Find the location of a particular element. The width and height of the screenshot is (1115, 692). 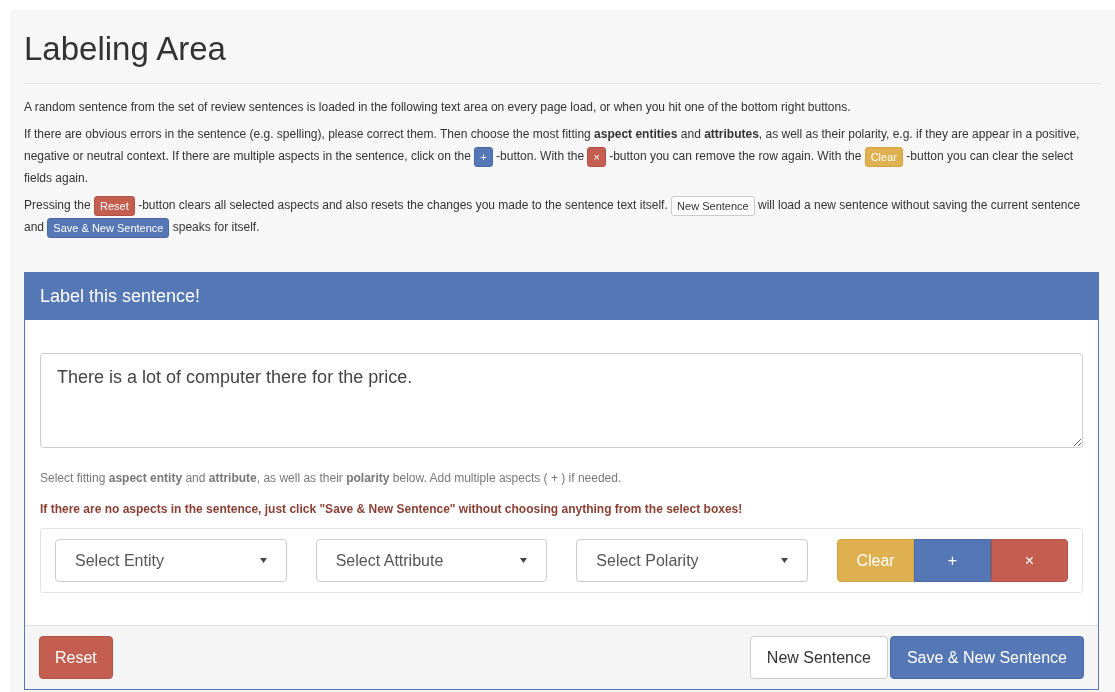

inline-button-label: + is located at coordinates (483, 156).